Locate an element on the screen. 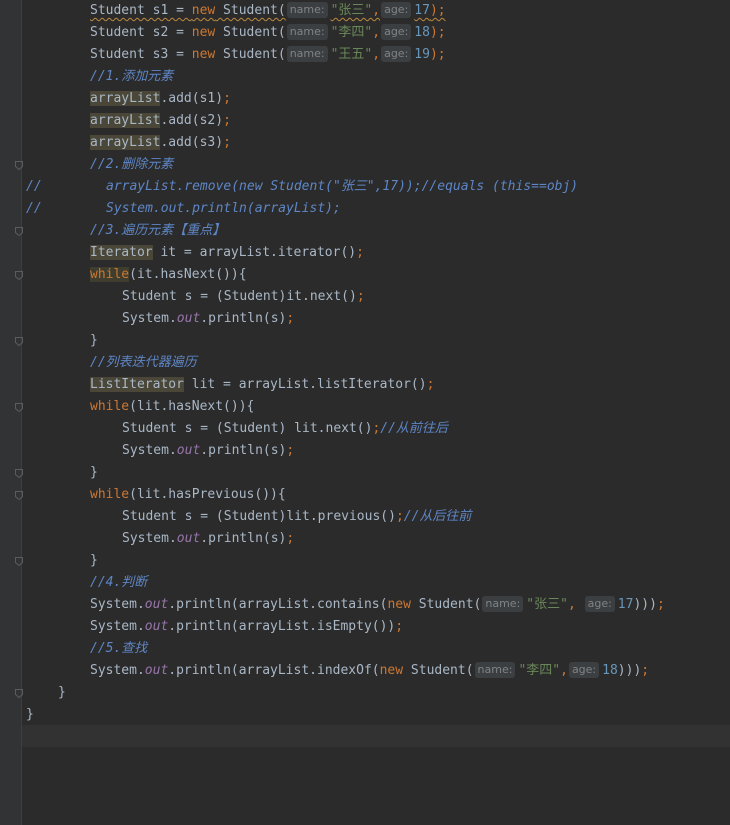  code-token: it = arrayList.iterator() is located at coordinates (254, 252).